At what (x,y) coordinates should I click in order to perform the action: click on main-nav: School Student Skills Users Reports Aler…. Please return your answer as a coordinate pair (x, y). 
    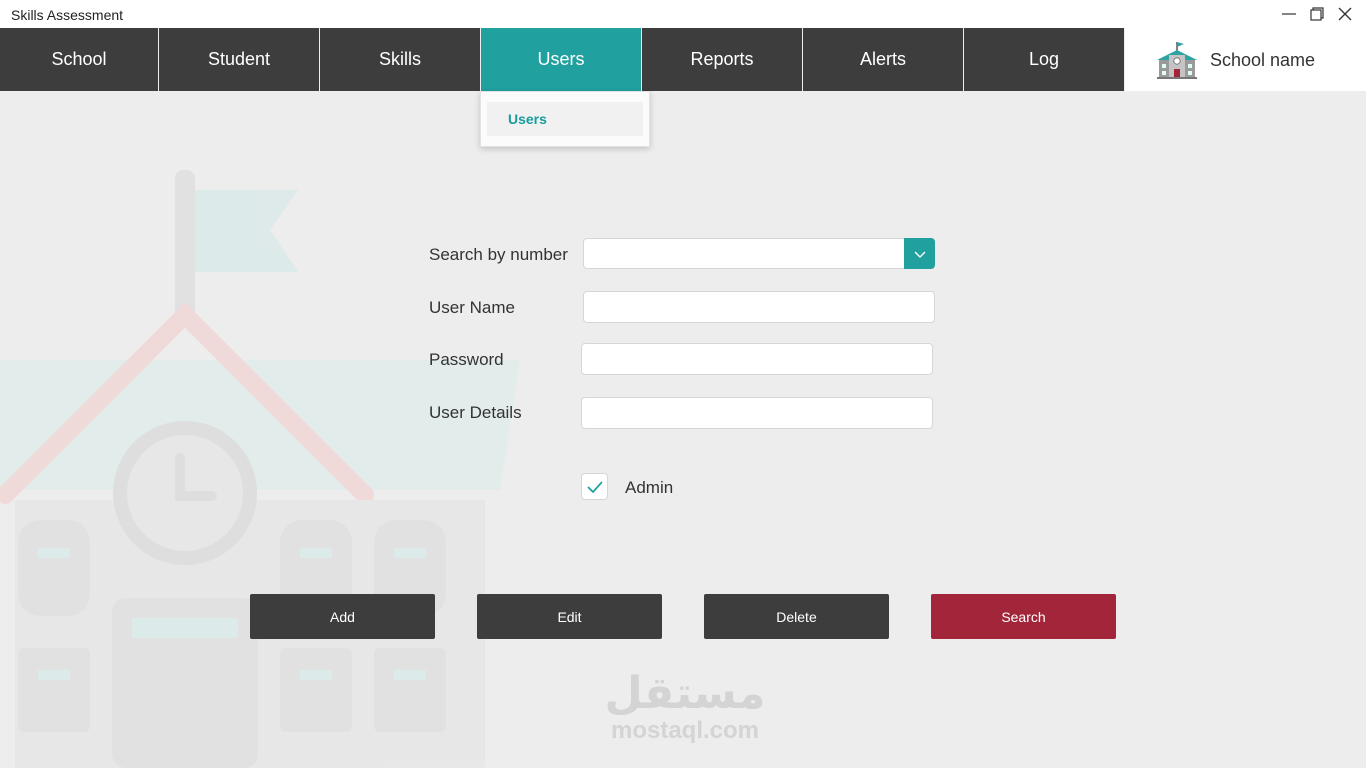
    Looking at the image, I should click on (683, 59).